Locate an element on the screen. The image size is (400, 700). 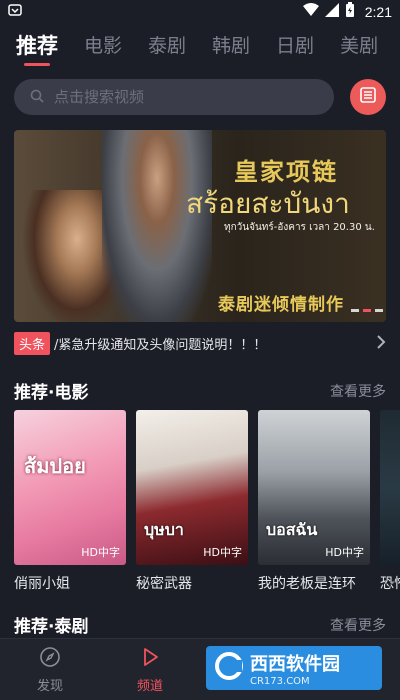
battery-icon is located at coordinates (350, 12).